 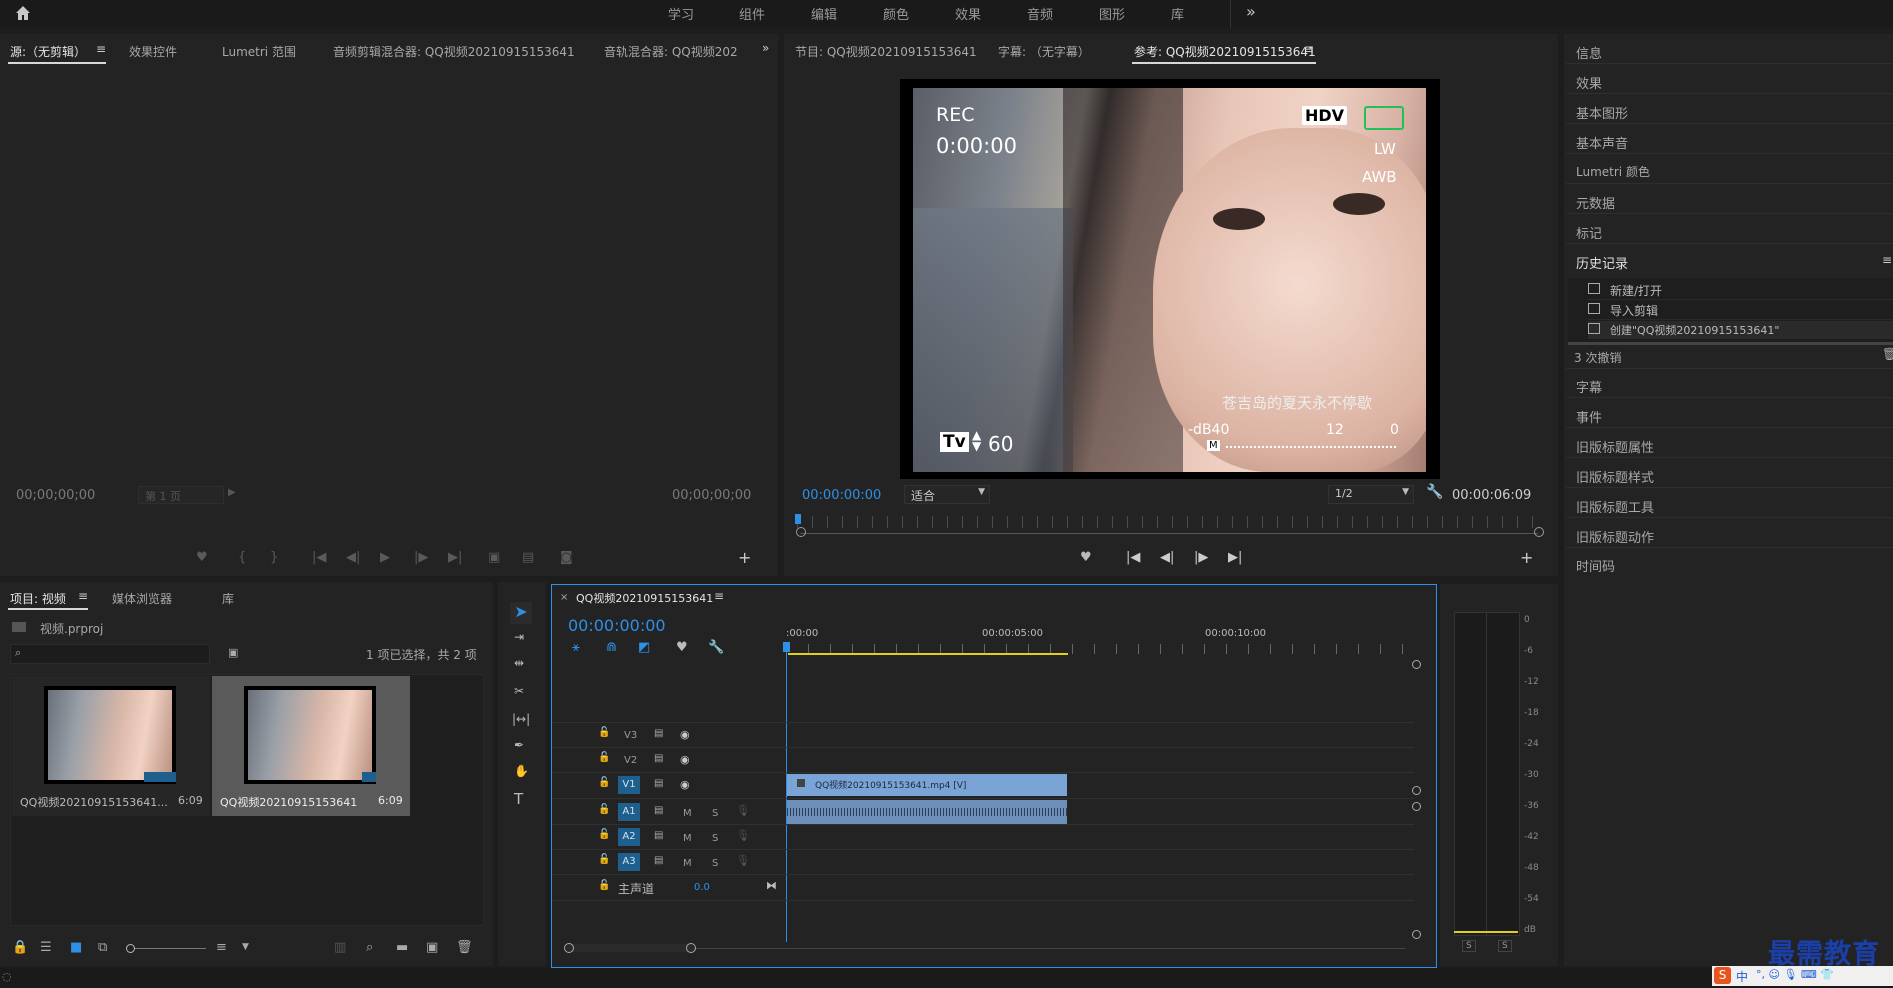 I want to click on home-icon, so click(x=23, y=13).